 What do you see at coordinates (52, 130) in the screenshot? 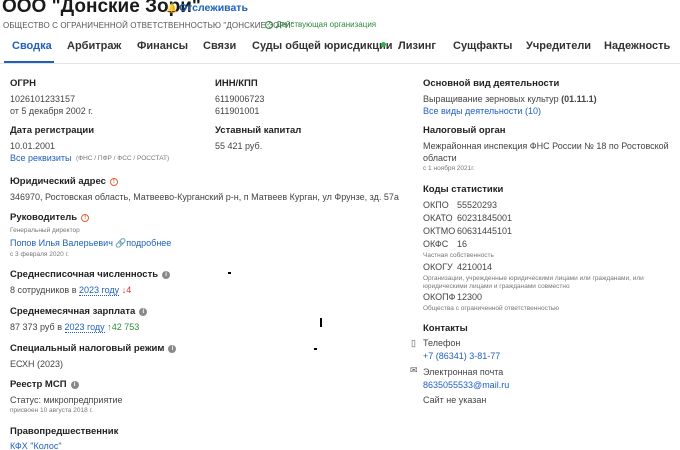
I see `reg-date-label: Дата регистрации` at bounding box center [52, 130].